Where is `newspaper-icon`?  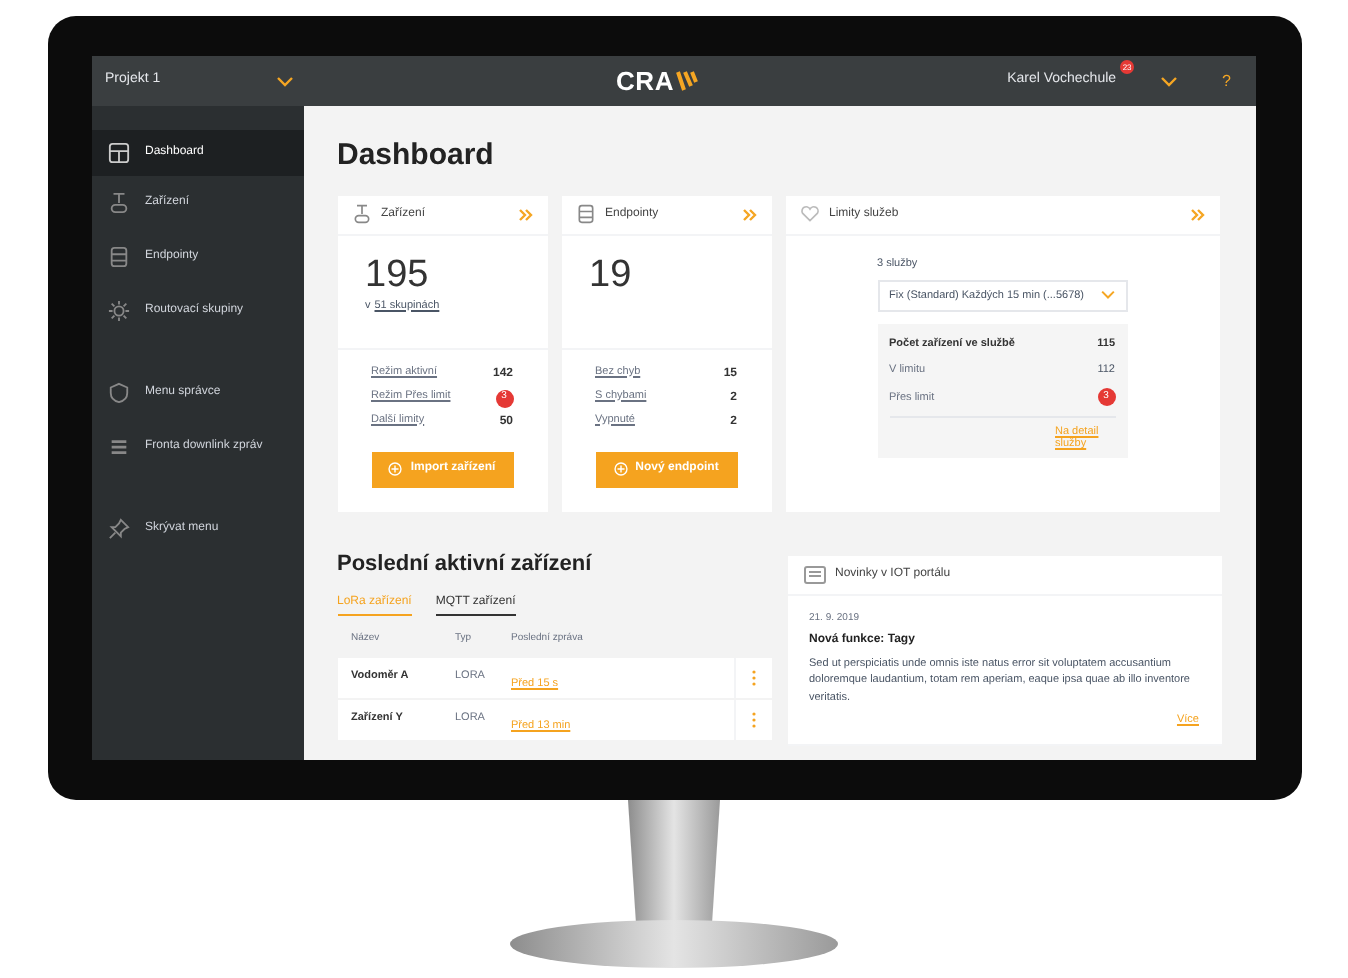 newspaper-icon is located at coordinates (814, 574).